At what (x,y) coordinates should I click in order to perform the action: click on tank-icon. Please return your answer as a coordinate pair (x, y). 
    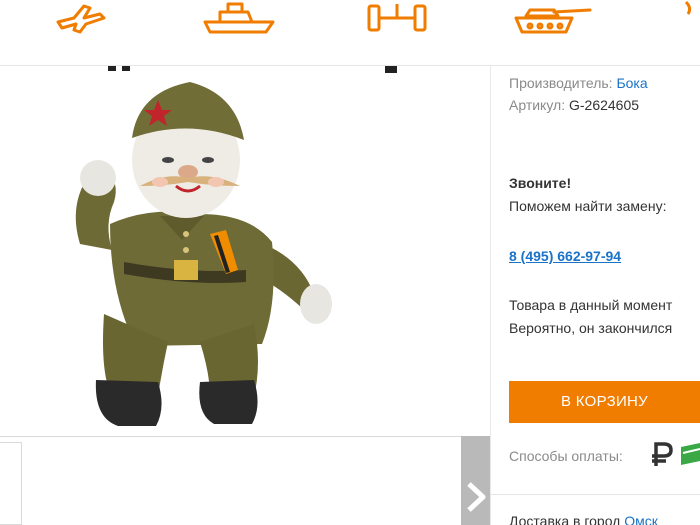
    Looking at the image, I should click on (553, 18).